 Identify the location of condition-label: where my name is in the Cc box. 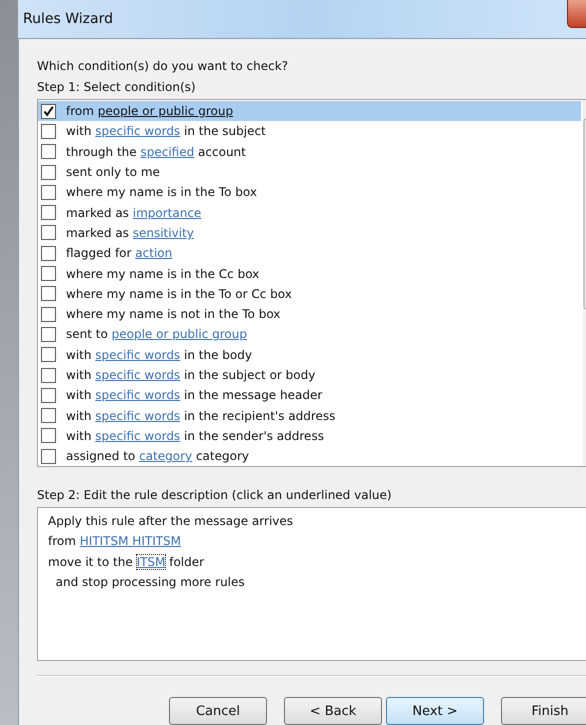
(163, 273).